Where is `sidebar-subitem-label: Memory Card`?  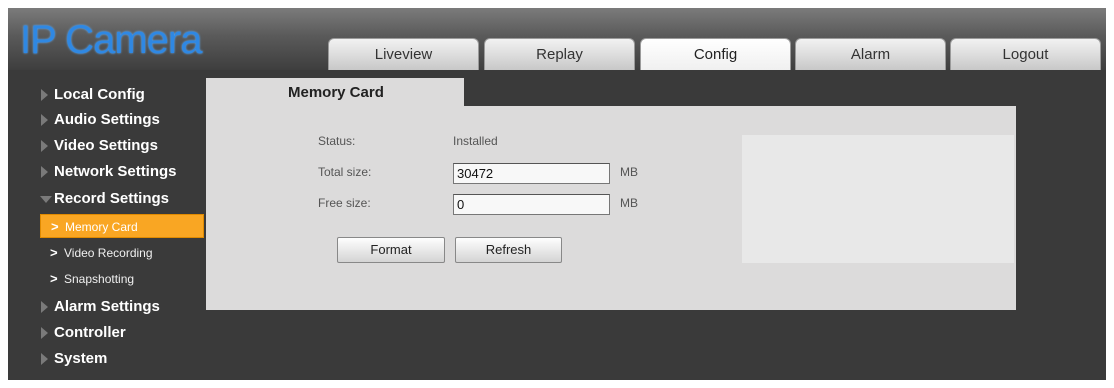
sidebar-subitem-label: Memory Card is located at coordinates (101, 227).